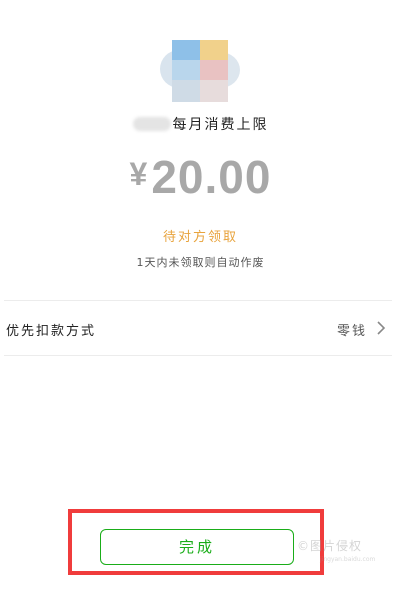  Describe the element at coordinates (348, 559) in the screenshot. I see `watermark-sub: jingyan.baidu.com` at that location.